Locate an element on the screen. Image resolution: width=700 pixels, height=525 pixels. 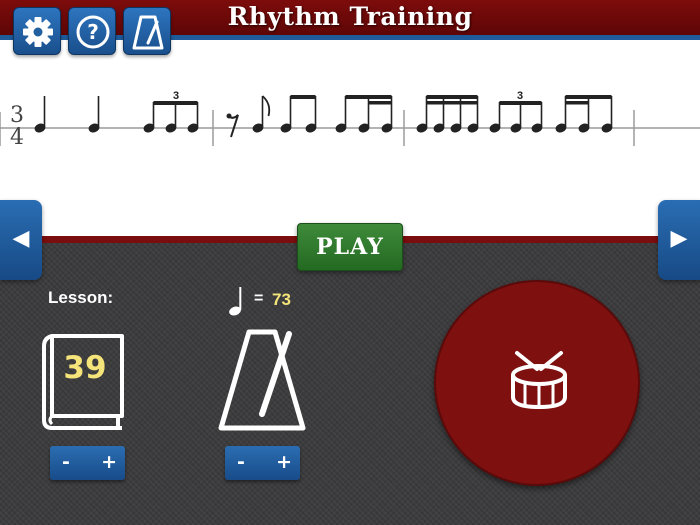
metronome-icon is located at coordinates (148, 32).